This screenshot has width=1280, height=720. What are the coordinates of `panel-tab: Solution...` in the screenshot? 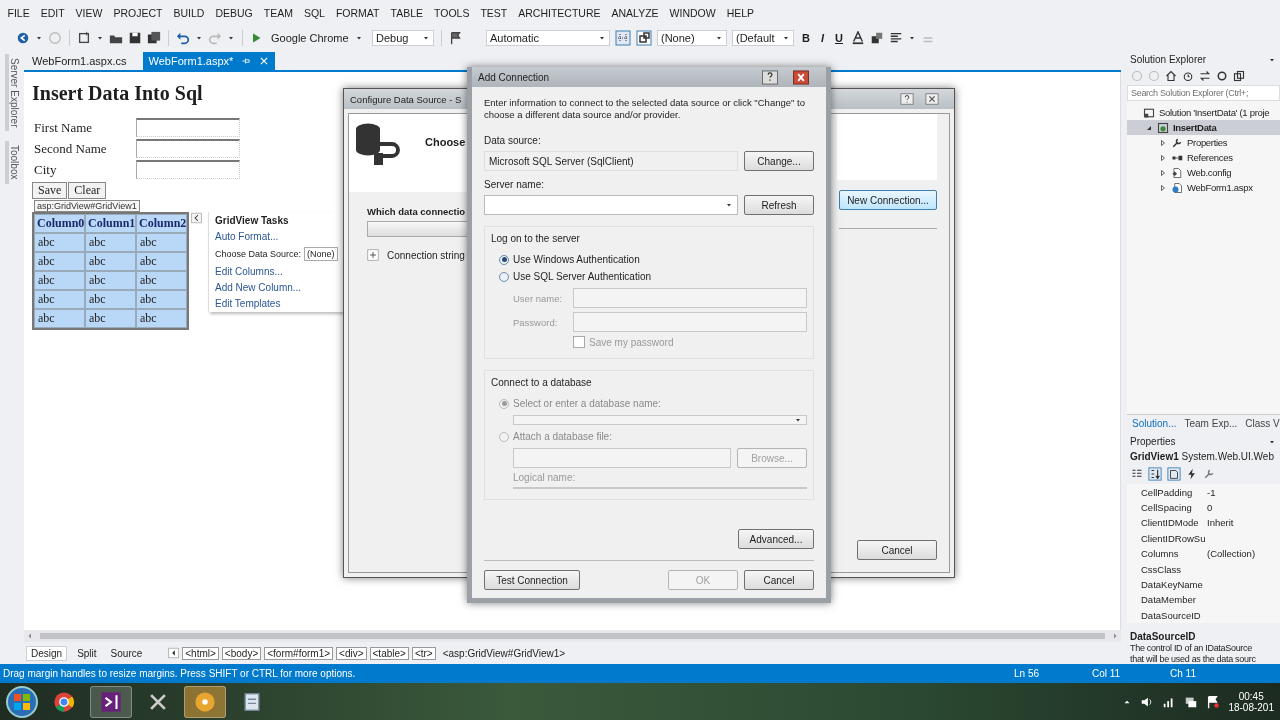 It's located at (1154, 424).